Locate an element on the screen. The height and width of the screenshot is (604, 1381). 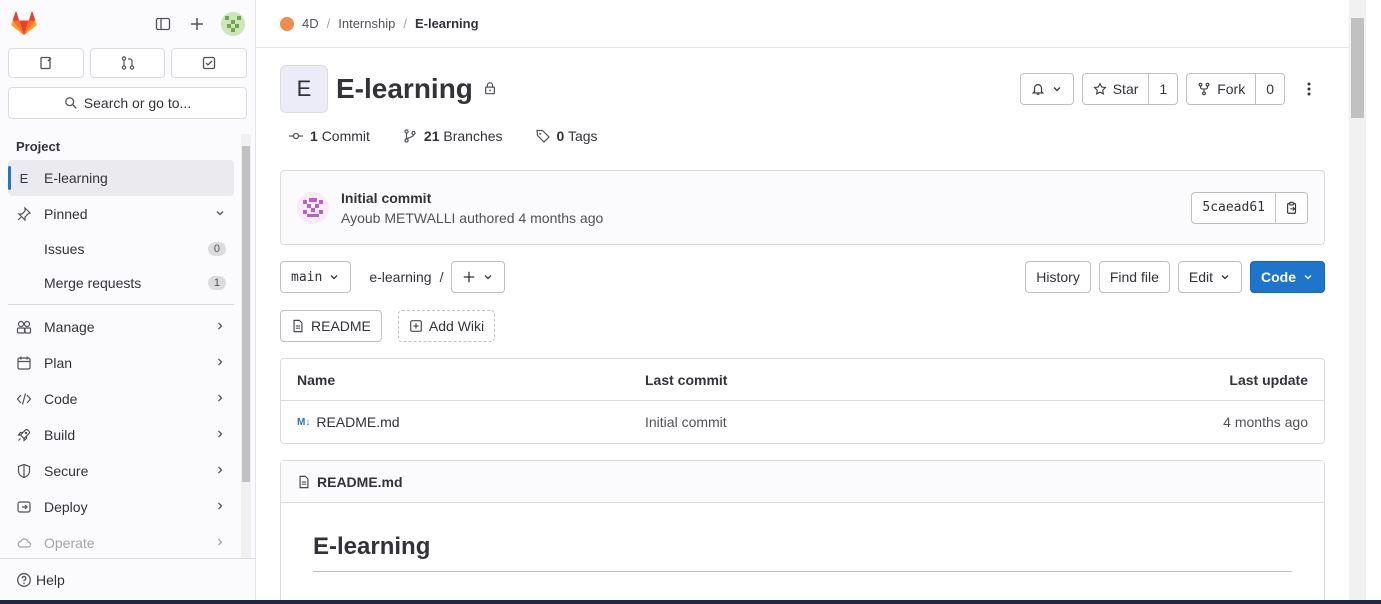
plus-icon is located at coordinates (197, 24).